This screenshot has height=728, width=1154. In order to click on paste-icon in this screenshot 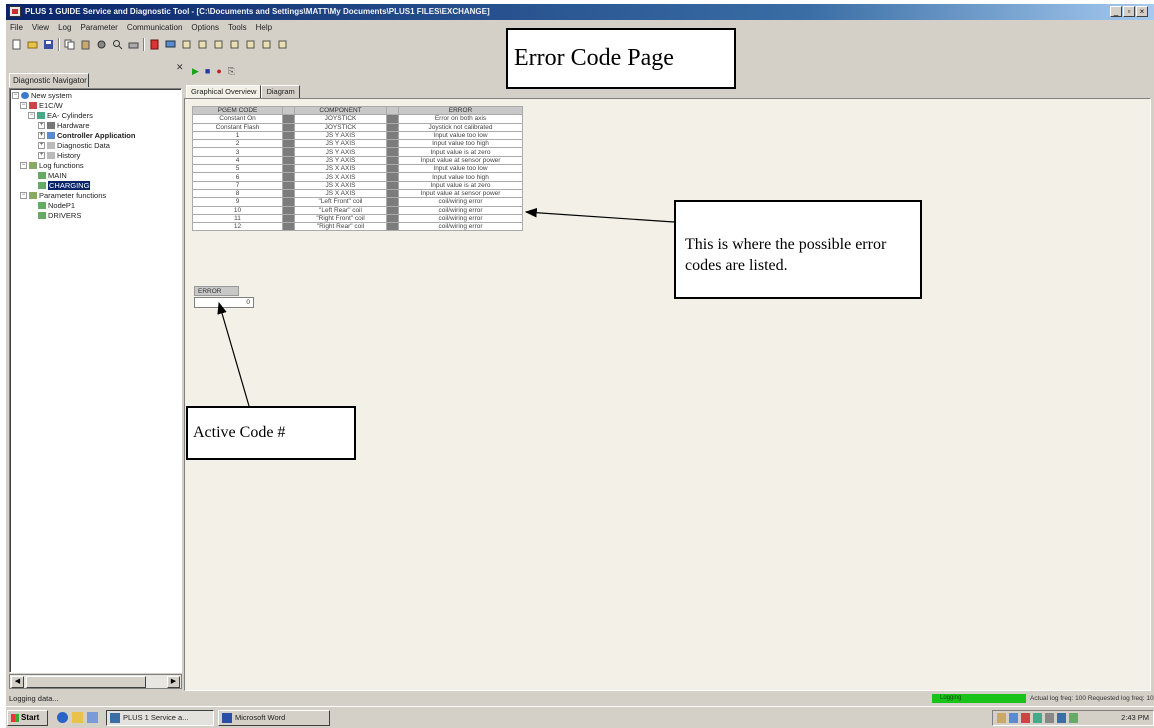, I will do `click(85, 44)`.